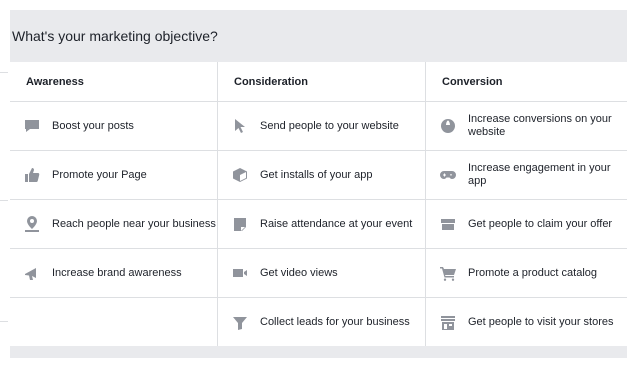 Image resolution: width=643 pixels, height=367 pixels. What do you see at coordinates (540, 223) in the screenshot?
I see `objective-label: Get people to claim your offer` at bounding box center [540, 223].